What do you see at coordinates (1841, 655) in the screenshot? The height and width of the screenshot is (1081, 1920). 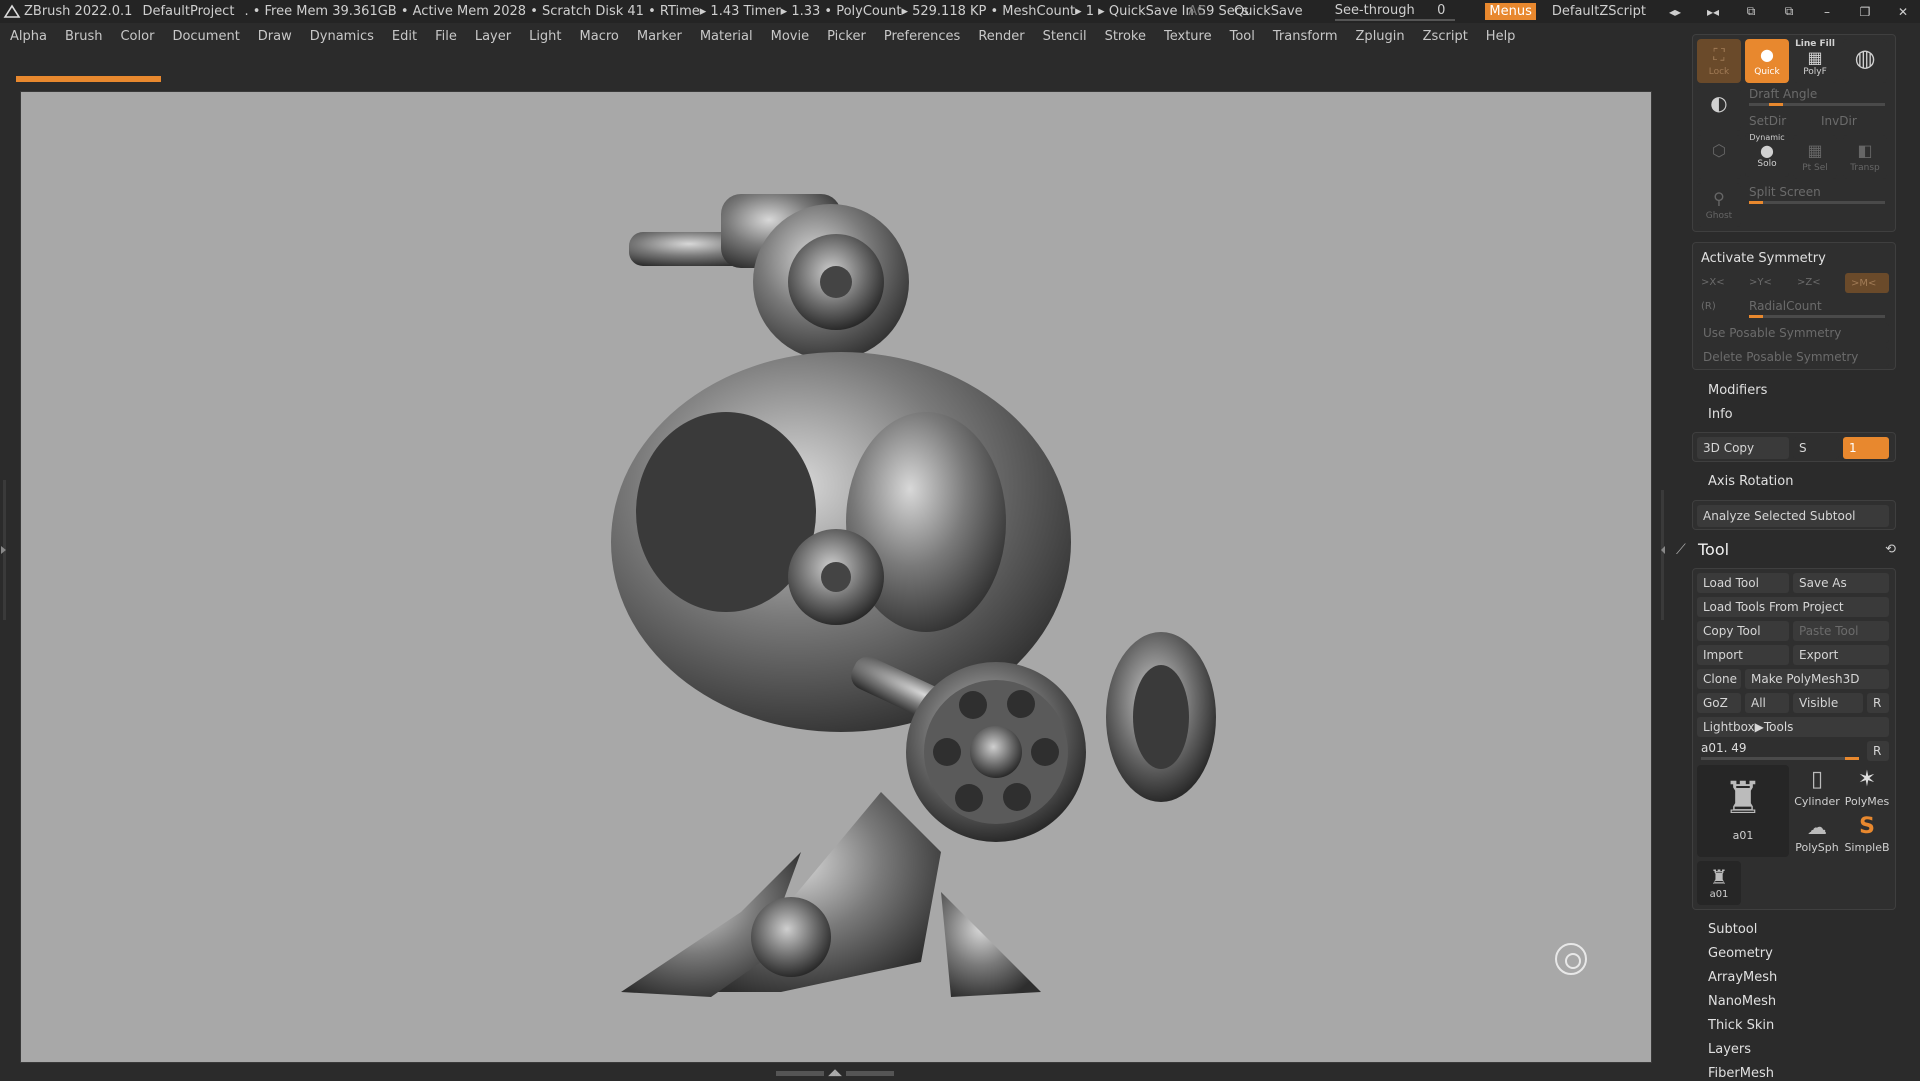 I see `export-button: Export` at bounding box center [1841, 655].